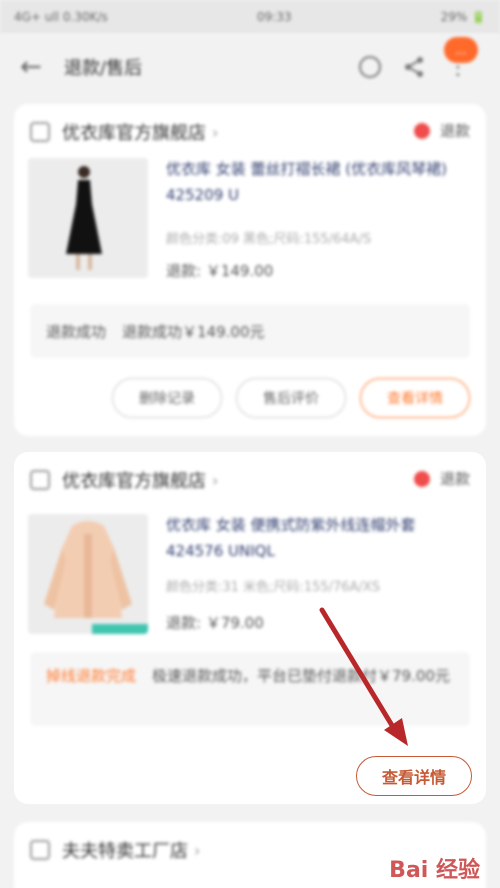  What do you see at coordinates (301, 676) in the screenshot?
I see `refund-info-text: 极速退款成功，平台已垫付退款付￥79.00元` at bounding box center [301, 676].